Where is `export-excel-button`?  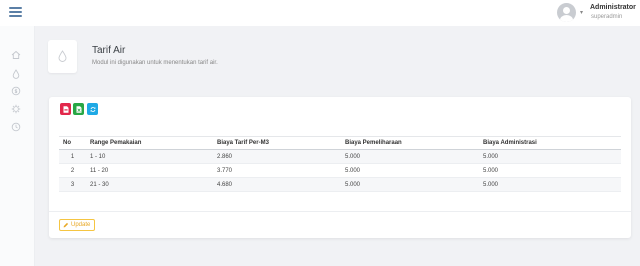 export-excel-button is located at coordinates (78, 109).